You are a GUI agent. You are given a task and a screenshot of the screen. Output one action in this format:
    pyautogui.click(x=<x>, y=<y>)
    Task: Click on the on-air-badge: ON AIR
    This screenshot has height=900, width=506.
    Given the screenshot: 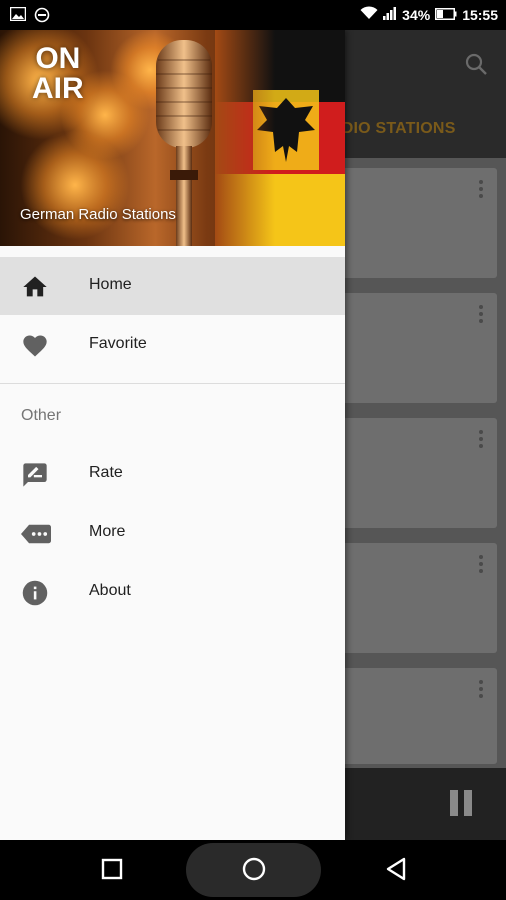 What is the action you would take?
    pyautogui.click(x=58, y=74)
    